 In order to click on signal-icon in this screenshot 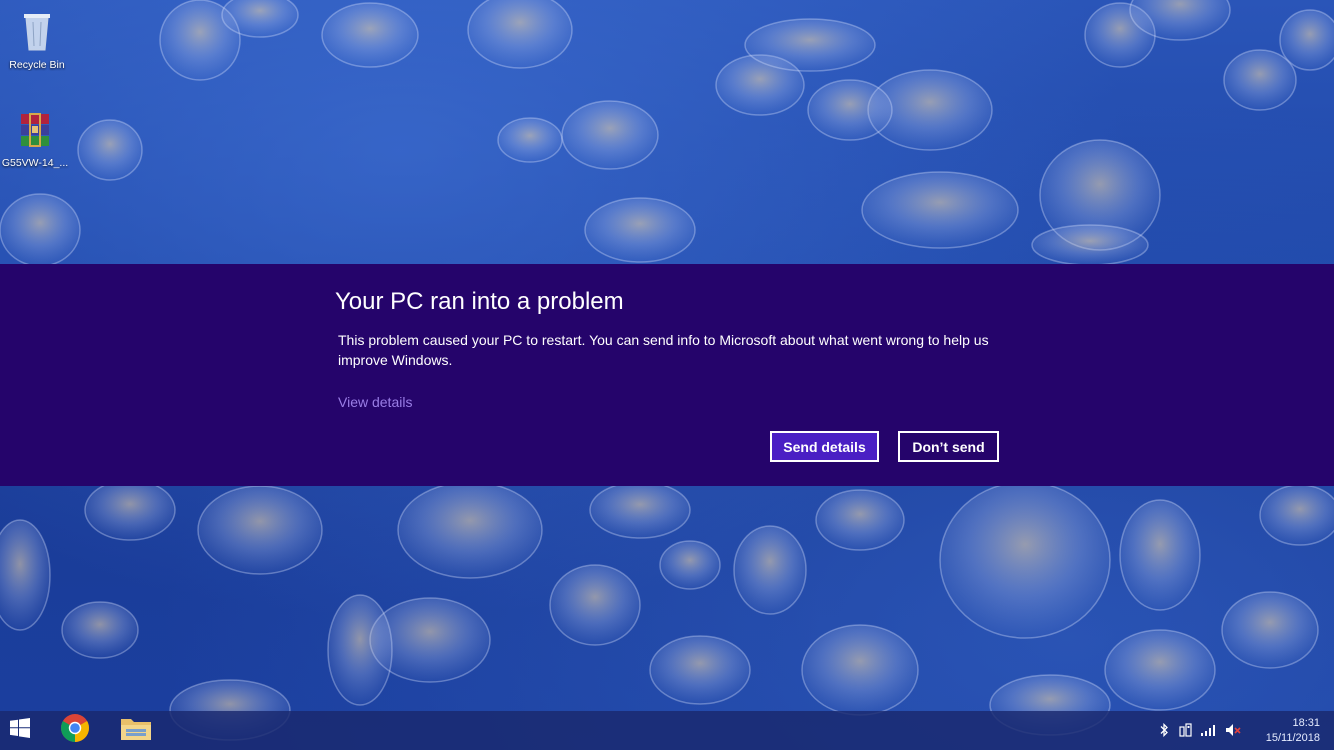, I will do `click(1209, 730)`.